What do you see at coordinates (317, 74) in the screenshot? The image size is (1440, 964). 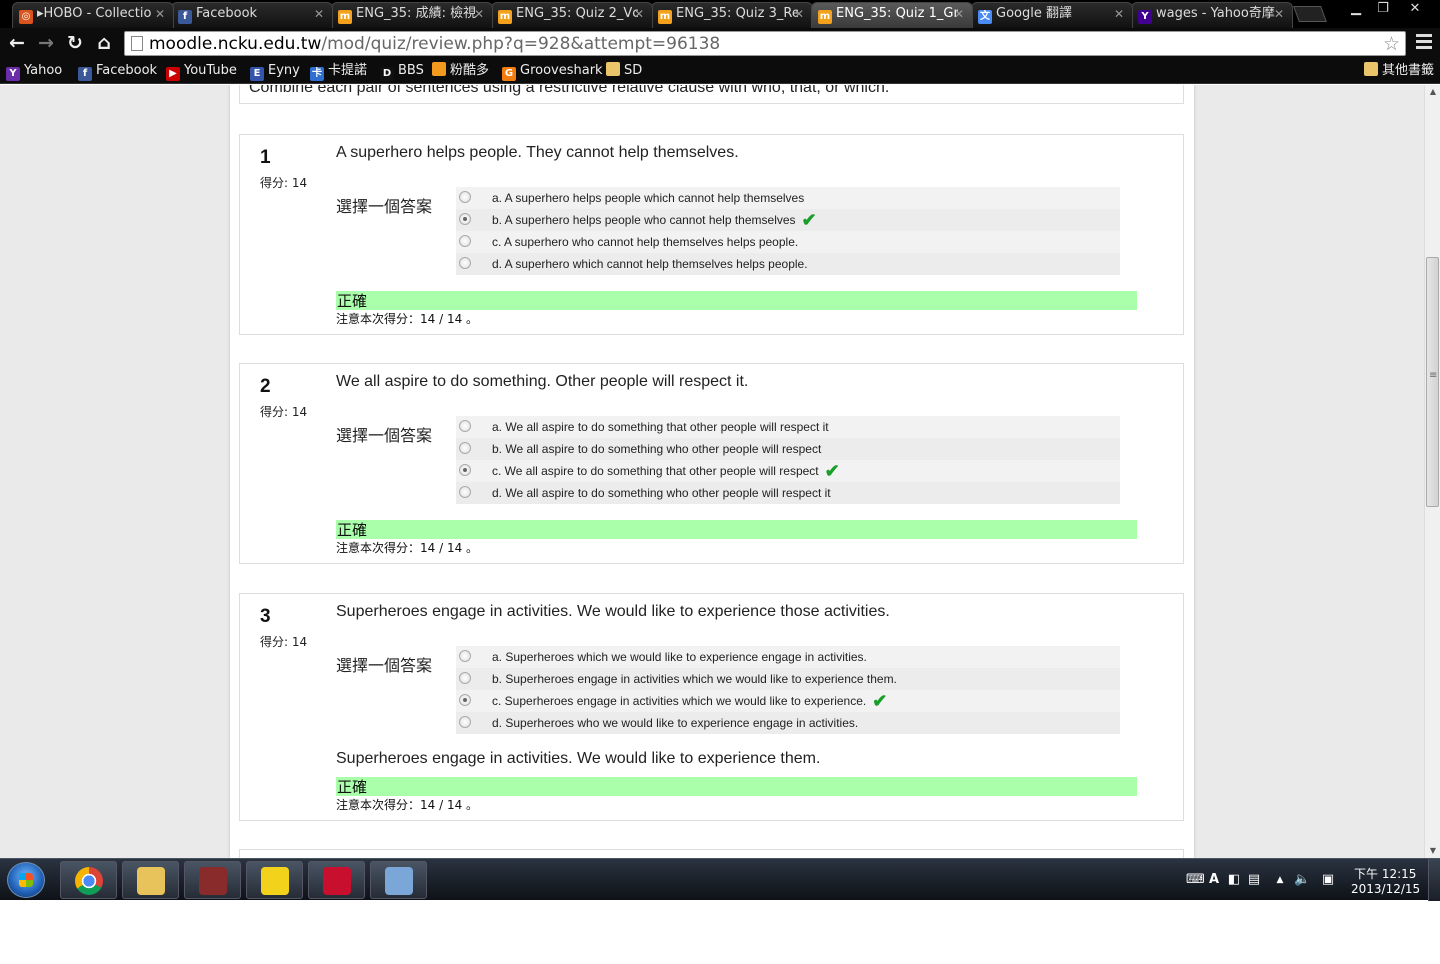 I see `ck101-icon: 卡` at bounding box center [317, 74].